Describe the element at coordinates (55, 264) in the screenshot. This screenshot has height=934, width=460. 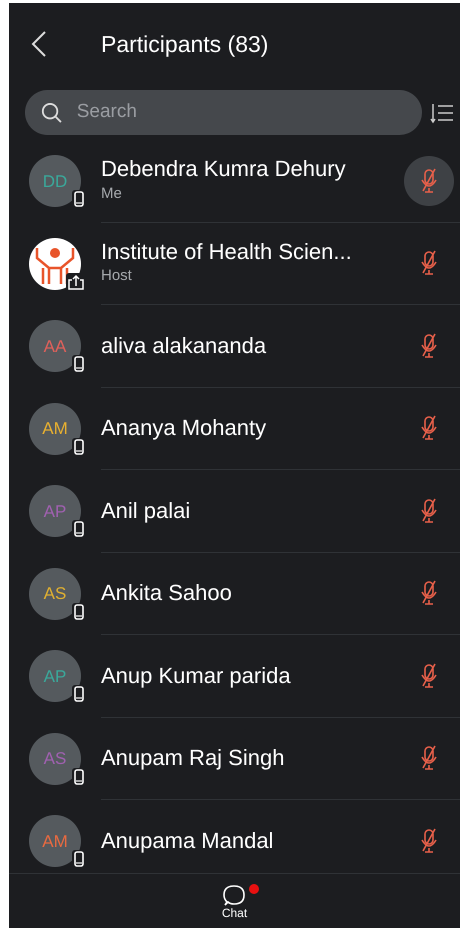
I see `logo-icon` at that location.